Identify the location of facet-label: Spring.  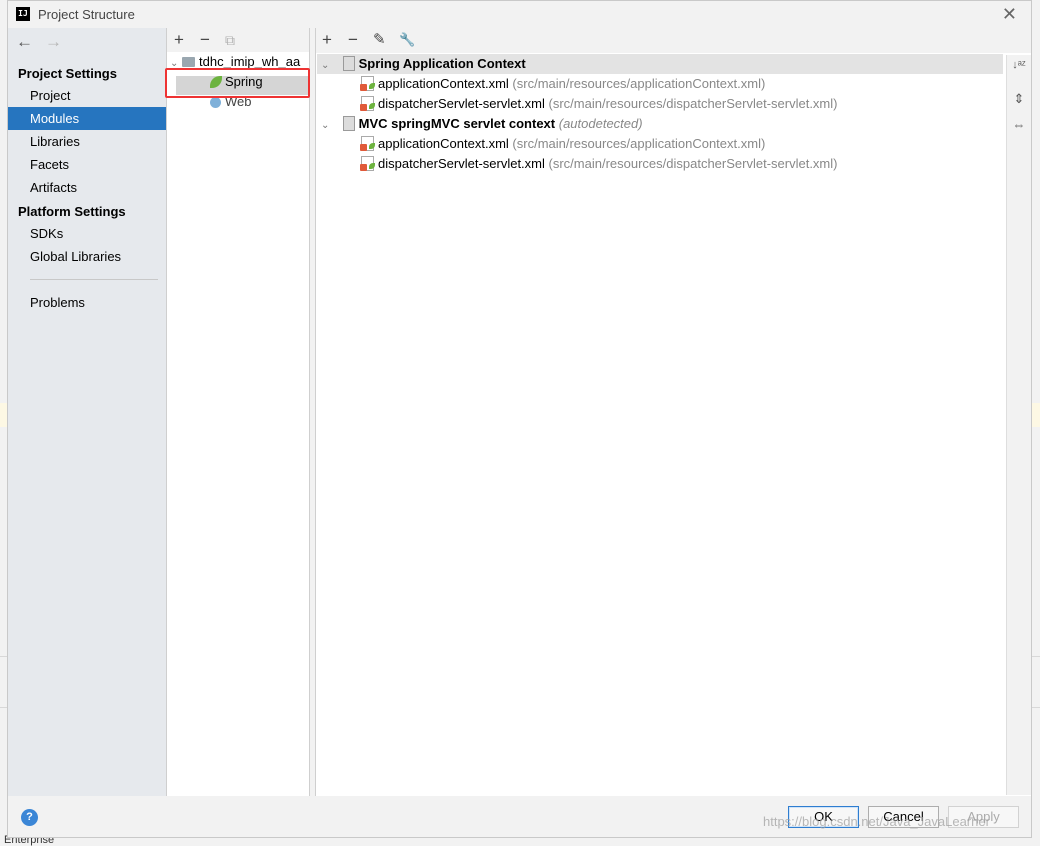
(244, 81).